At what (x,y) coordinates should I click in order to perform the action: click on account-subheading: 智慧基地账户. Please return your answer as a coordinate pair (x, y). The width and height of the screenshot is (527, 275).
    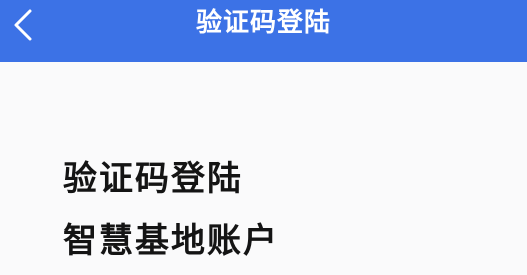
    Looking at the image, I should click on (171, 241).